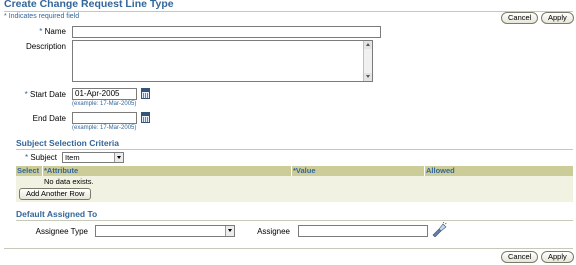 This screenshot has height=265, width=576. What do you see at coordinates (55, 194) in the screenshot?
I see `add-another-row-button: Add Another Row` at bounding box center [55, 194].